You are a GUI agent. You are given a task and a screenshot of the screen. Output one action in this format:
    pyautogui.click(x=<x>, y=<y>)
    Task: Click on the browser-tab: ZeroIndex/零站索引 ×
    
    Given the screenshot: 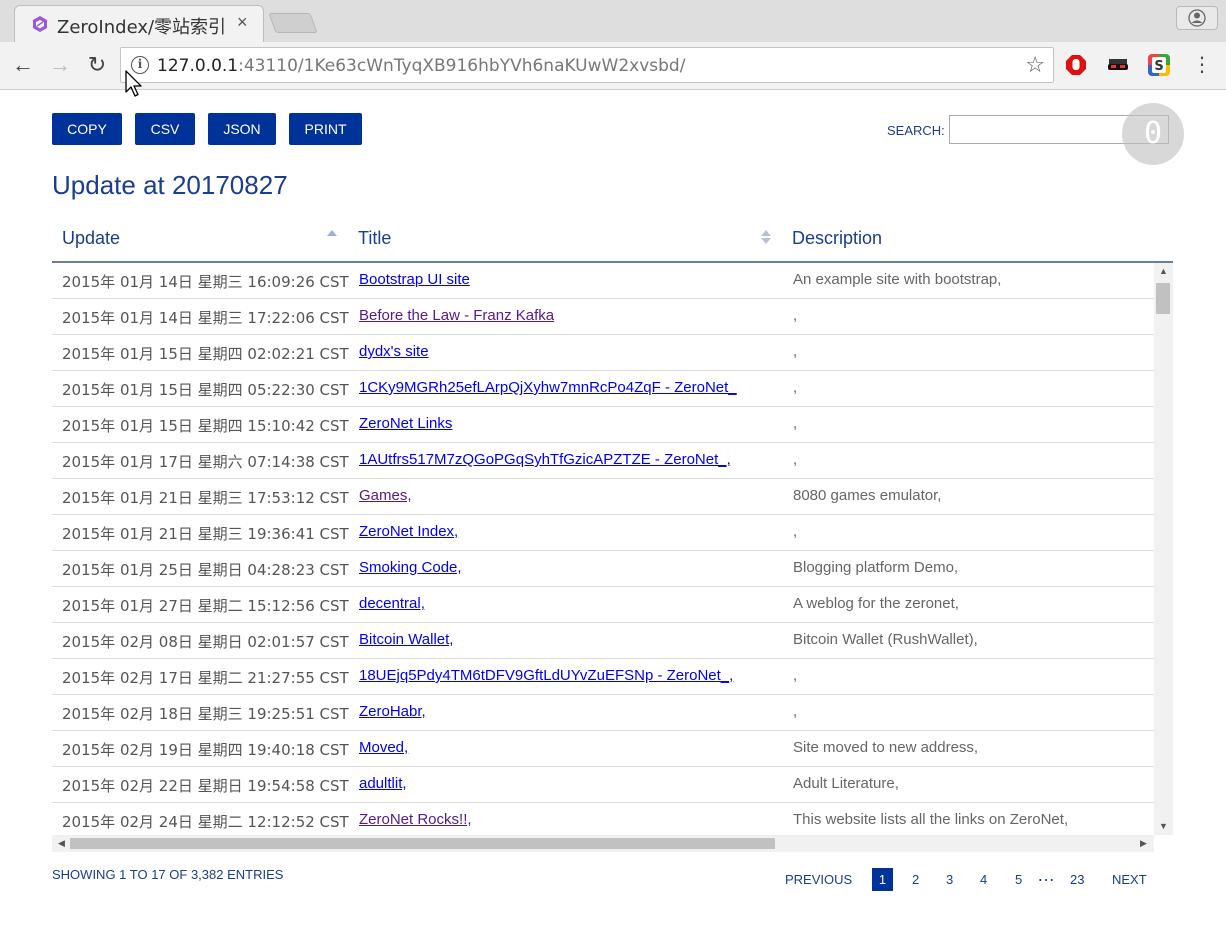 What is the action you would take?
    pyautogui.click(x=139, y=23)
    